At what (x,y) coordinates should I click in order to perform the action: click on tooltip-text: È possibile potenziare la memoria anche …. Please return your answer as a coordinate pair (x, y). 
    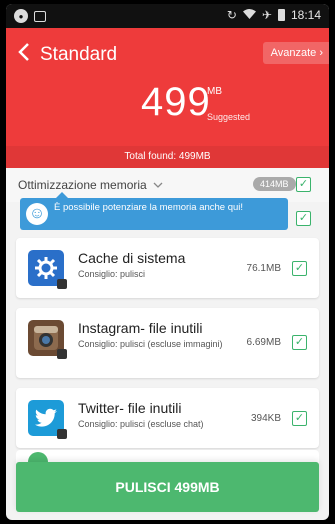
    Looking at the image, I should click on (149, 207).